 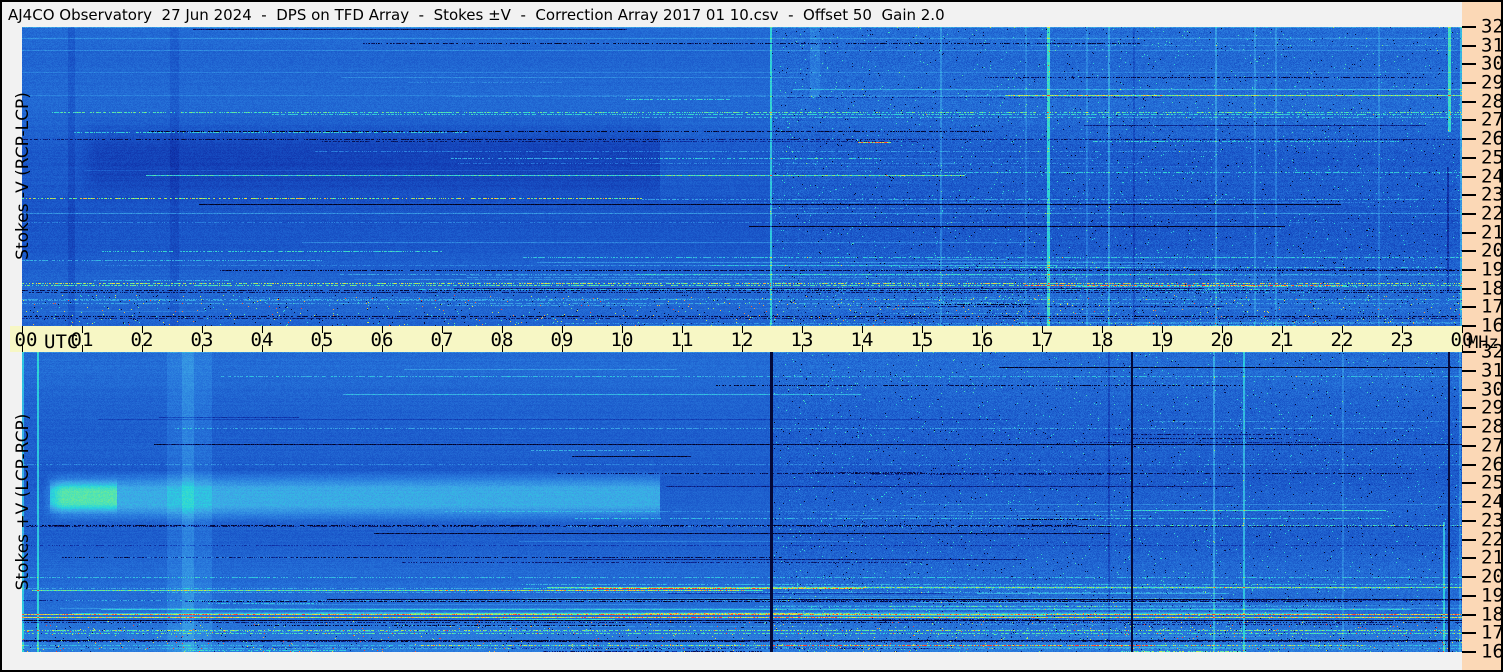 I want to click on hour-label: 05, so click(x=322, y=340).